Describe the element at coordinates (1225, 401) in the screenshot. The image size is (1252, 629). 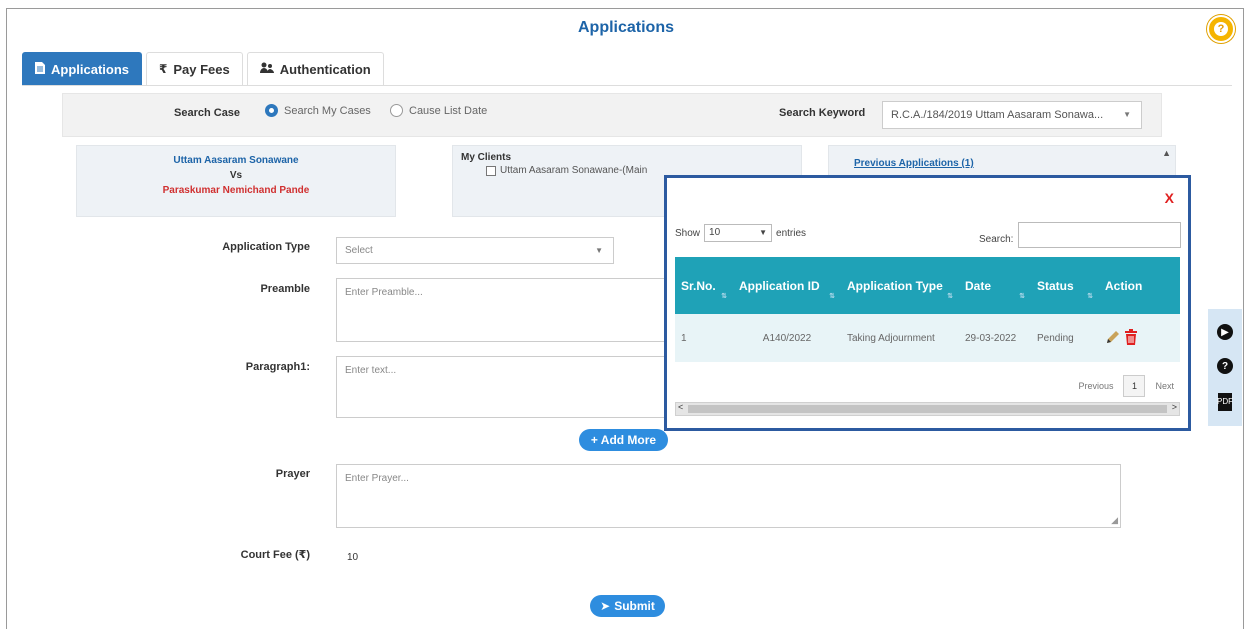
I see `pdf-icon: PDF` at that location.